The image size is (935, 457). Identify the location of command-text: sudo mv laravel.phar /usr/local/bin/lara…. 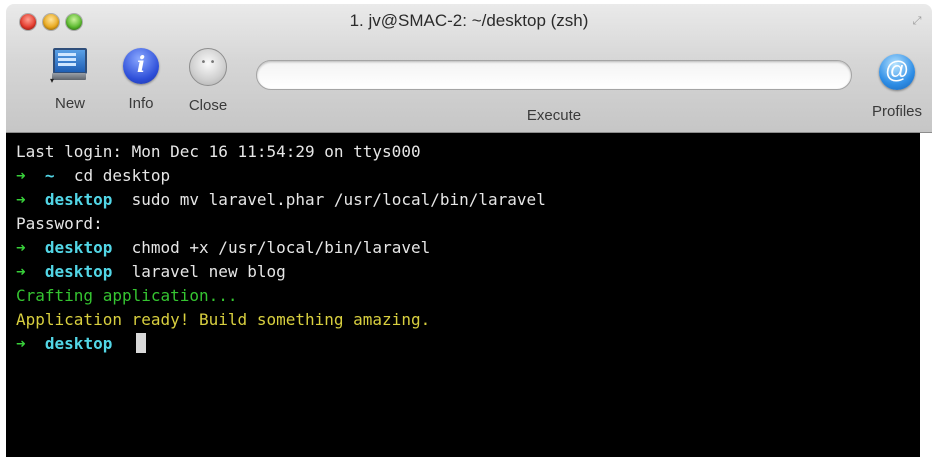
(338, 199).